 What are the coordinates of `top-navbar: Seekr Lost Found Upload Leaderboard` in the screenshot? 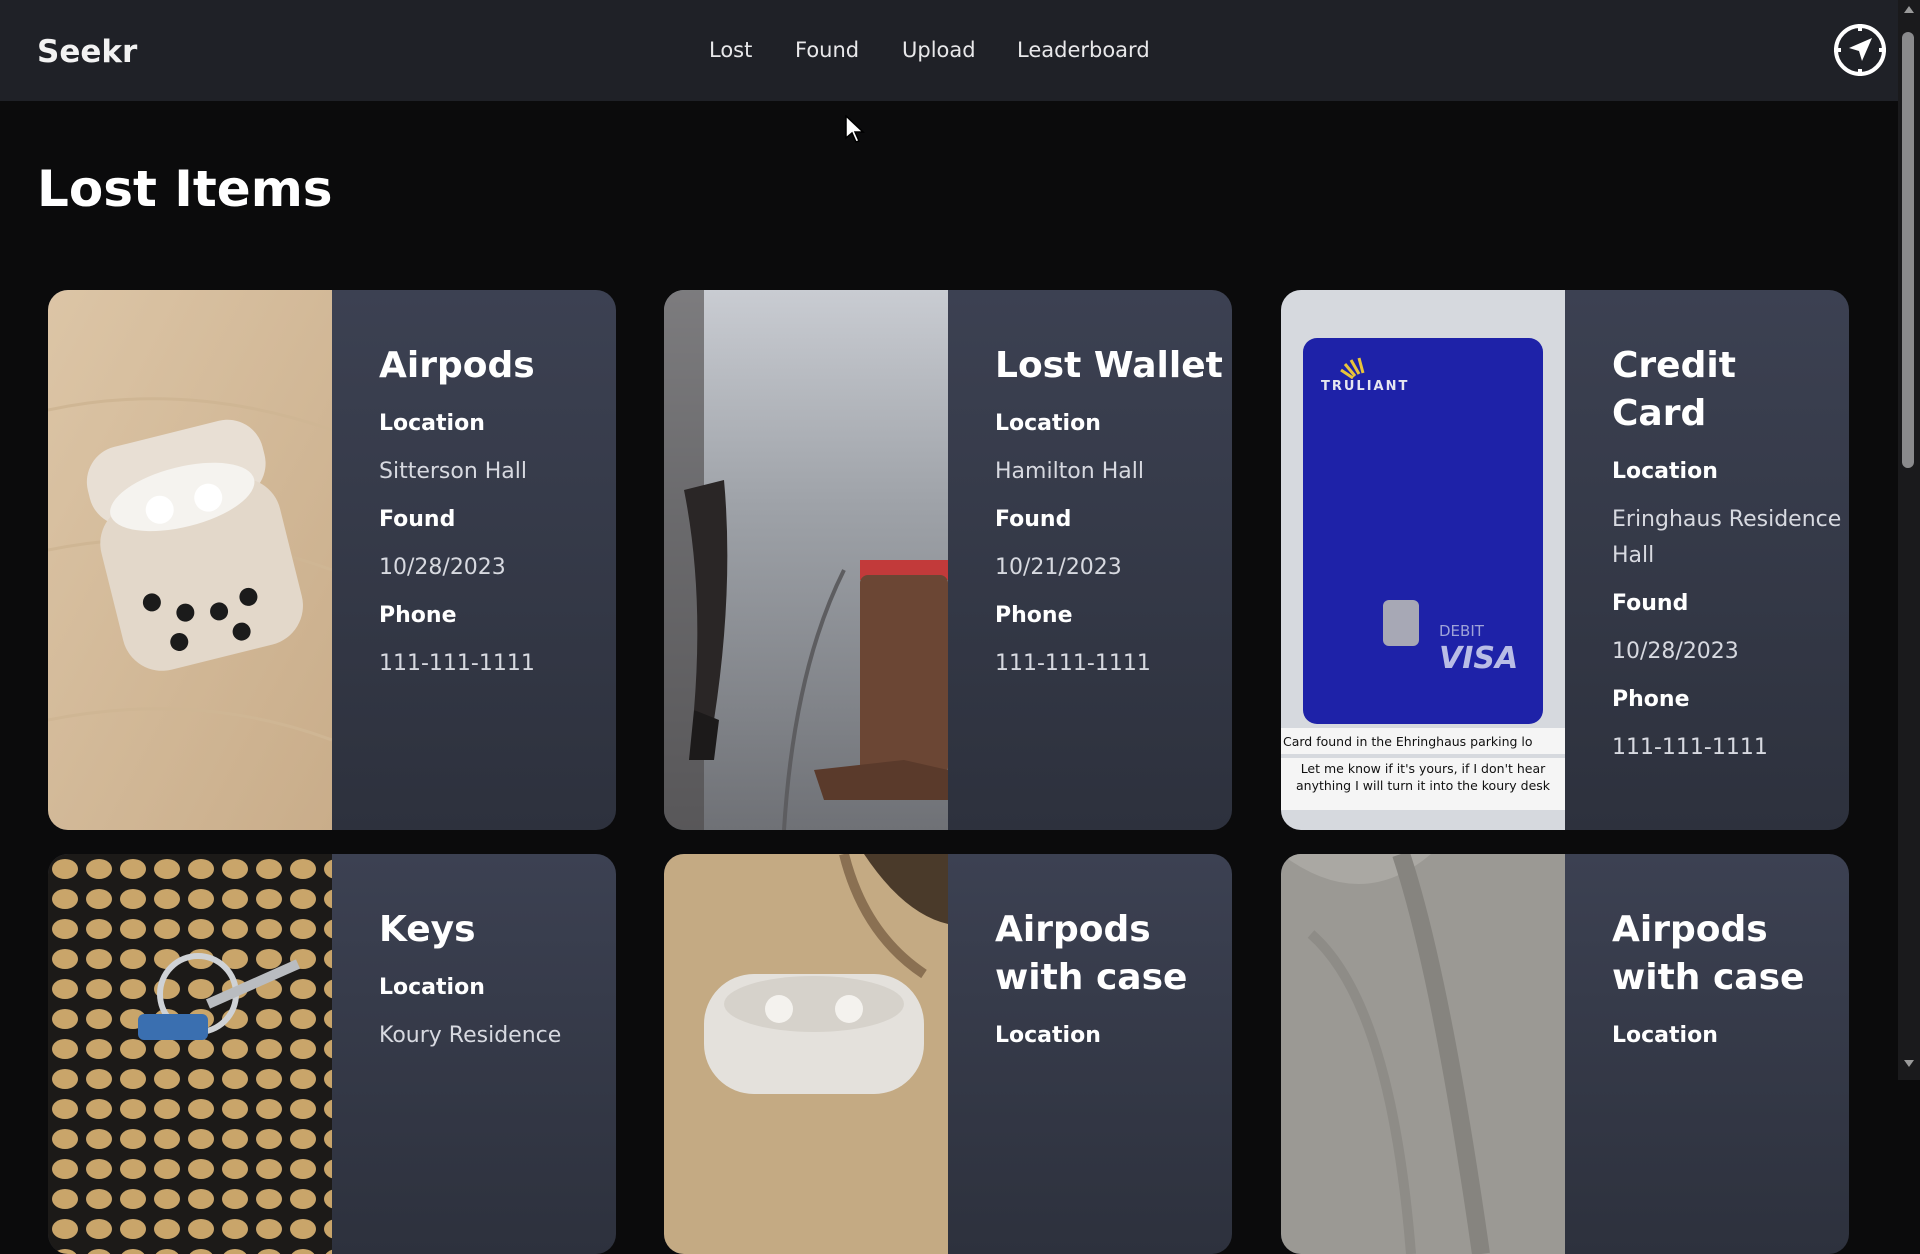 It's located at (949, 50).